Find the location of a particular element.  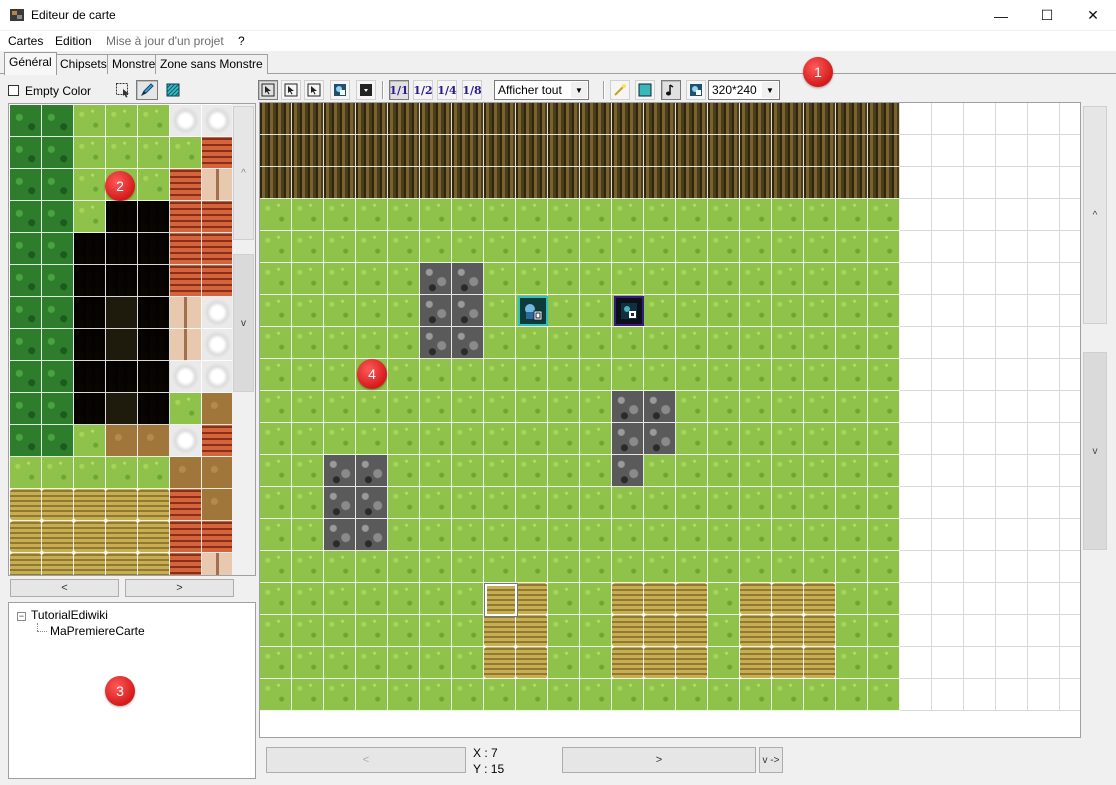

maximize-button: ☐ is located at coordinates (1047, 15).